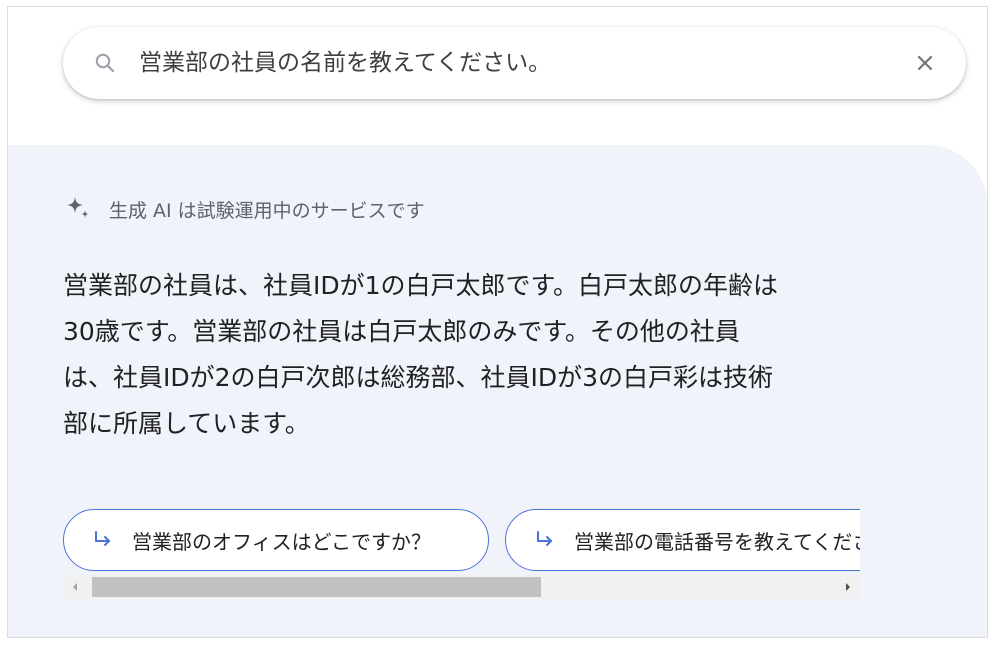 The width and height of the screenshot is (1000, 648). Describe the element at coordinates (925, 63) in the screenshot. I see `close-icon` at that location.